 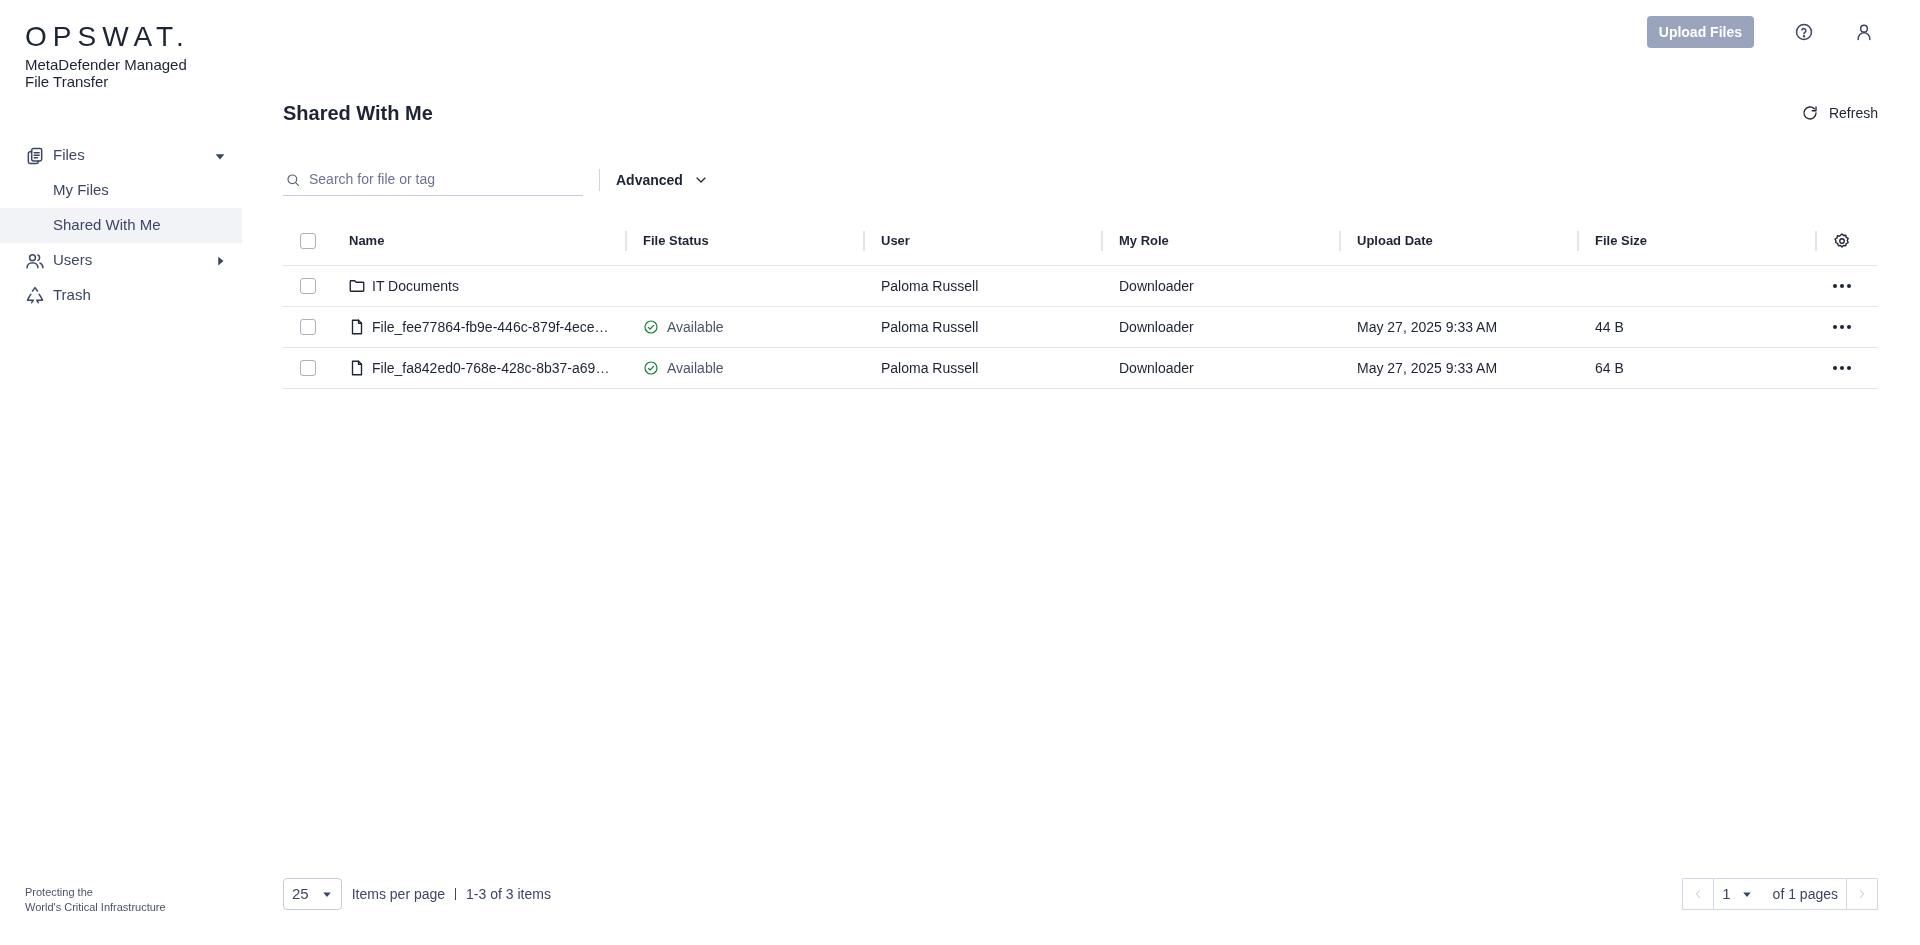 I want to click on column-header: My Role, so click(x=1136, y=240).